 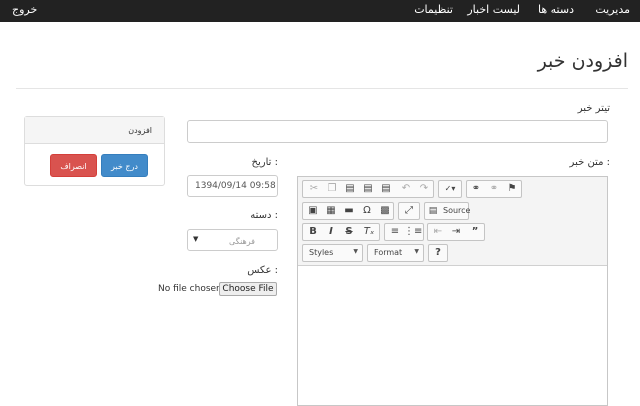 What do you see at coordinates (322, 88) in the screenshot?
I see `divider` at bounding box center [322, 88].